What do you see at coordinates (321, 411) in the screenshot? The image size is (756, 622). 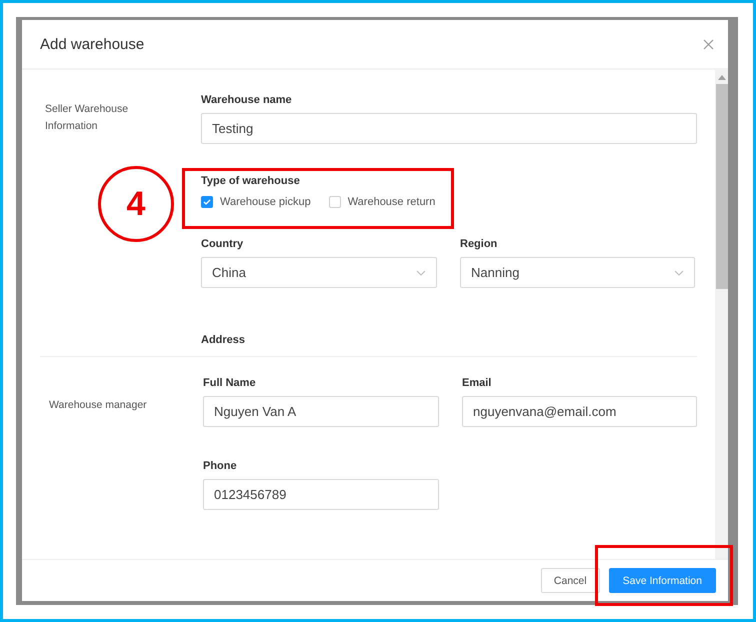 I see `input-field: Nguyen Van A` at bounding box center [321, 411].